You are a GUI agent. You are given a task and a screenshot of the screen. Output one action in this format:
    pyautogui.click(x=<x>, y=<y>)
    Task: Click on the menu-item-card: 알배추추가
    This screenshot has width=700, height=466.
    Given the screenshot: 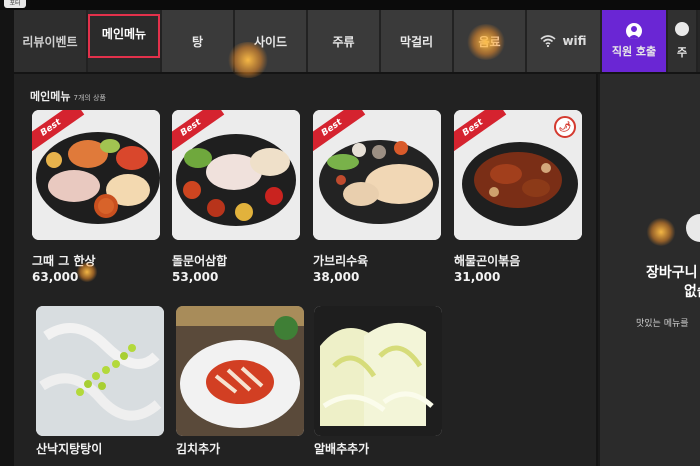 What is the action you would take?
    pyautogui.click(x=378, y=381)
    